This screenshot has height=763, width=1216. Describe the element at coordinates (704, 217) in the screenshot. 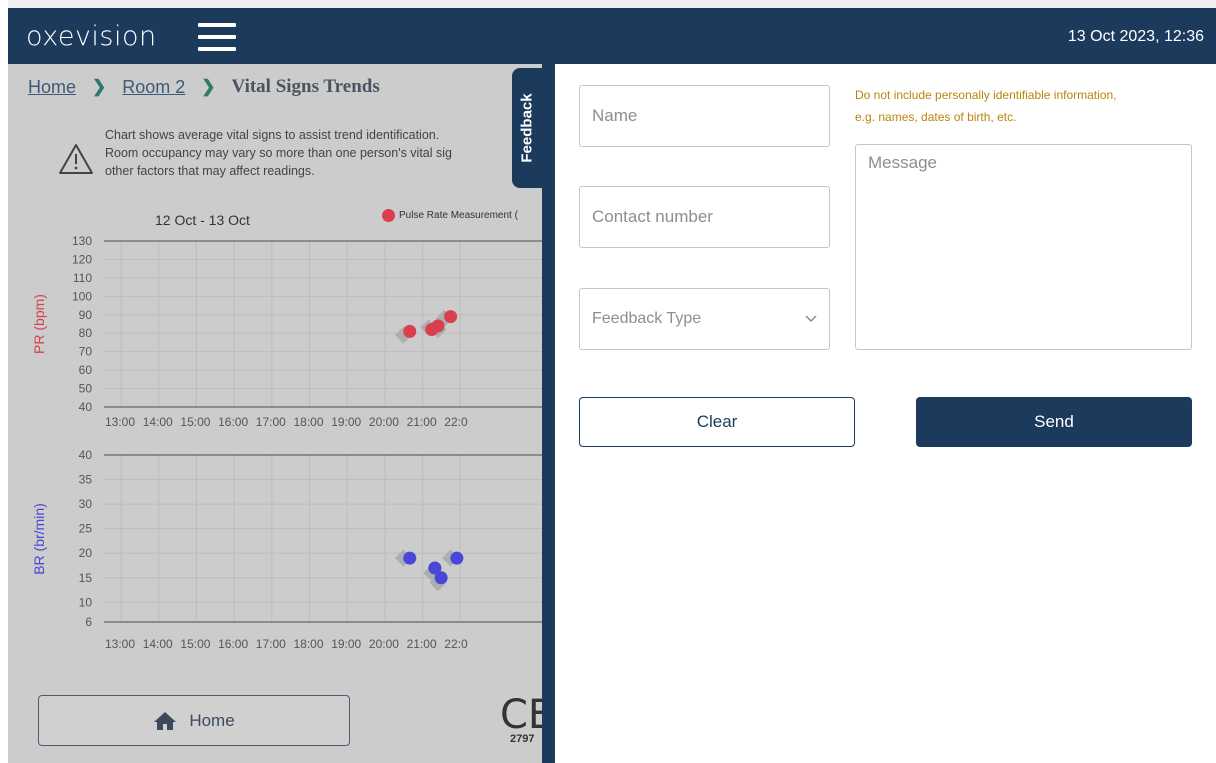

I see `contact-number-input` at that location.